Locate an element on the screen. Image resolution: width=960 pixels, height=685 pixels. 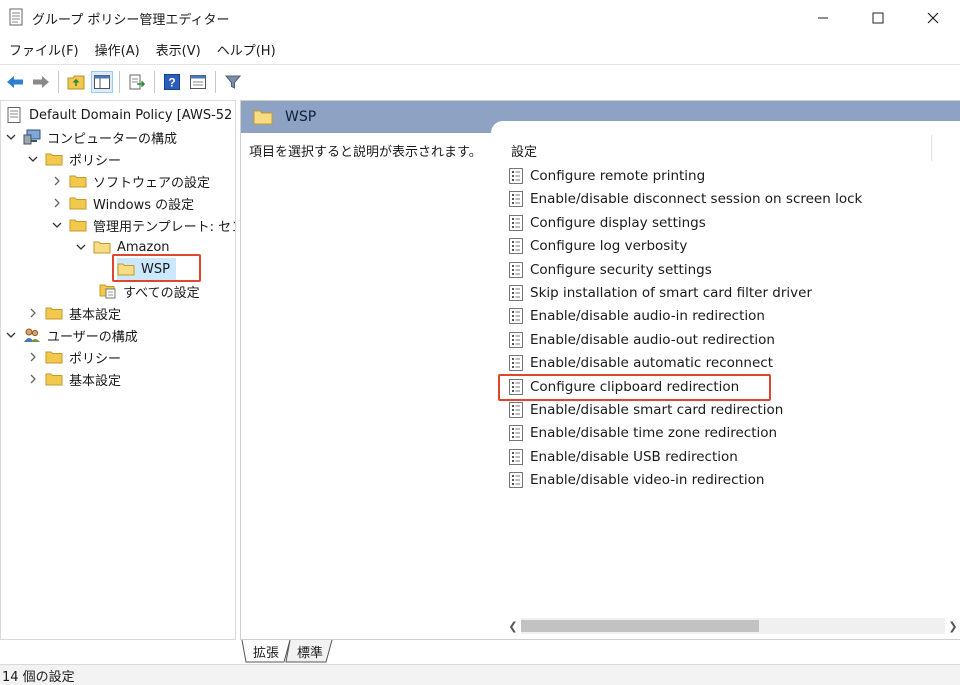
tree-item-user-basic-settings: 基本設定 is located at coordinates (74, 379).